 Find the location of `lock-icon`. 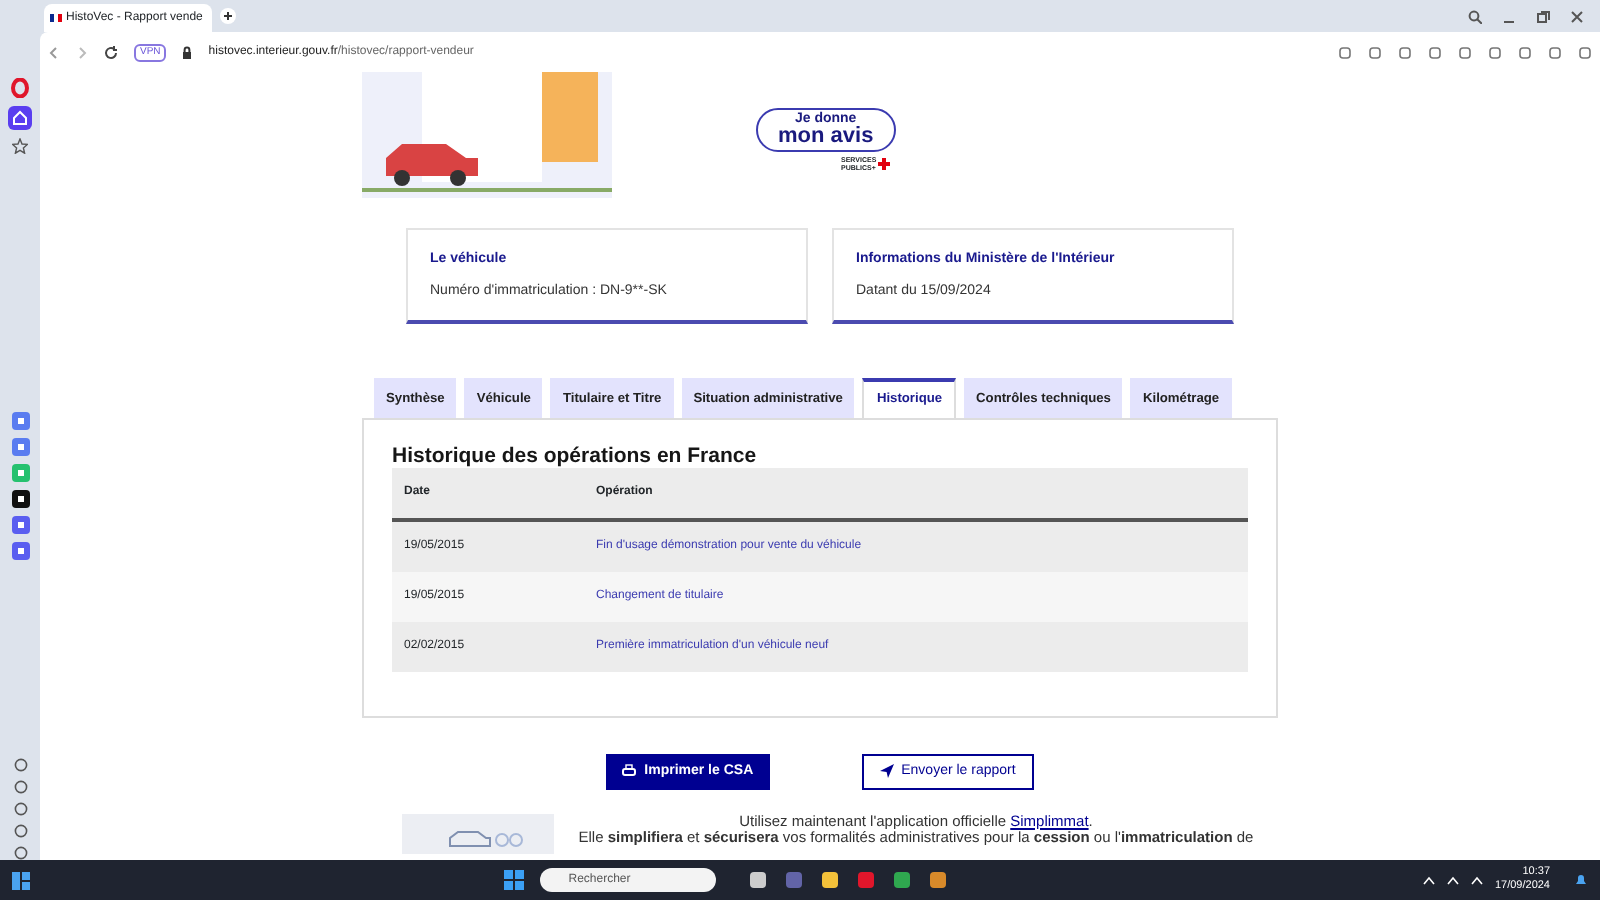

lock-icon is located at coordinates (187, 52).